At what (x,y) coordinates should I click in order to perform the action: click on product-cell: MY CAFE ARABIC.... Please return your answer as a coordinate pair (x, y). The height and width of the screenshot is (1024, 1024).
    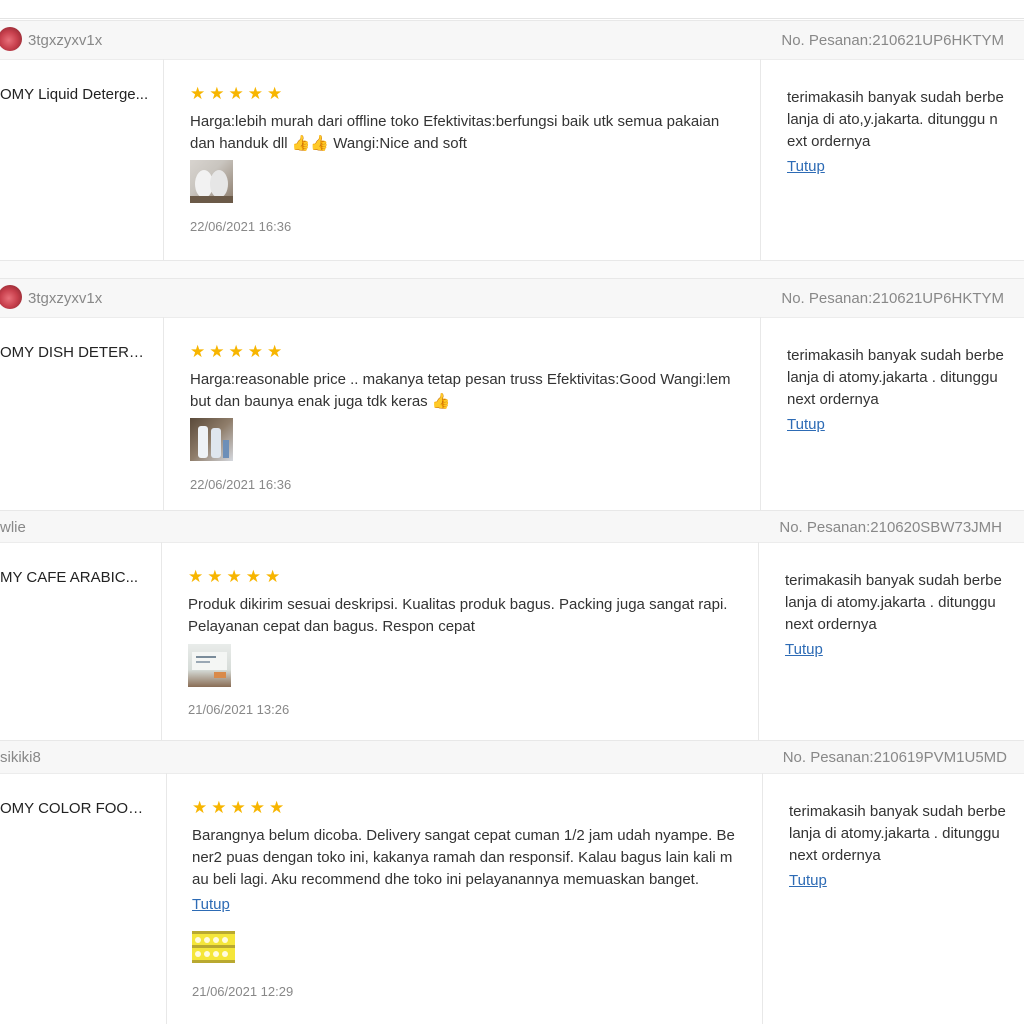
    Looking at the image, I should click on (81, 641).